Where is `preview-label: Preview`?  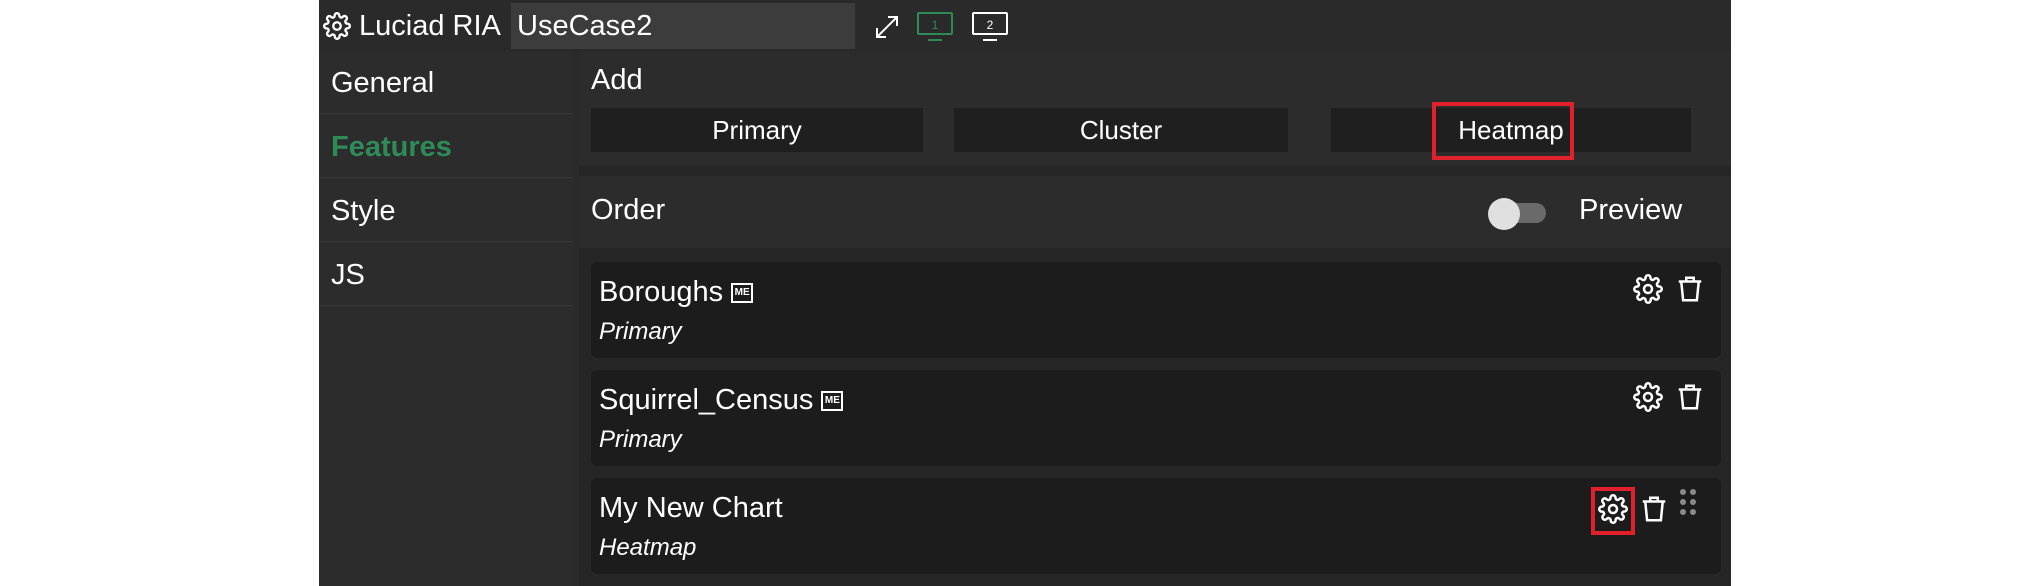 preview-label: Preview is located at coordinates (1631, 210).